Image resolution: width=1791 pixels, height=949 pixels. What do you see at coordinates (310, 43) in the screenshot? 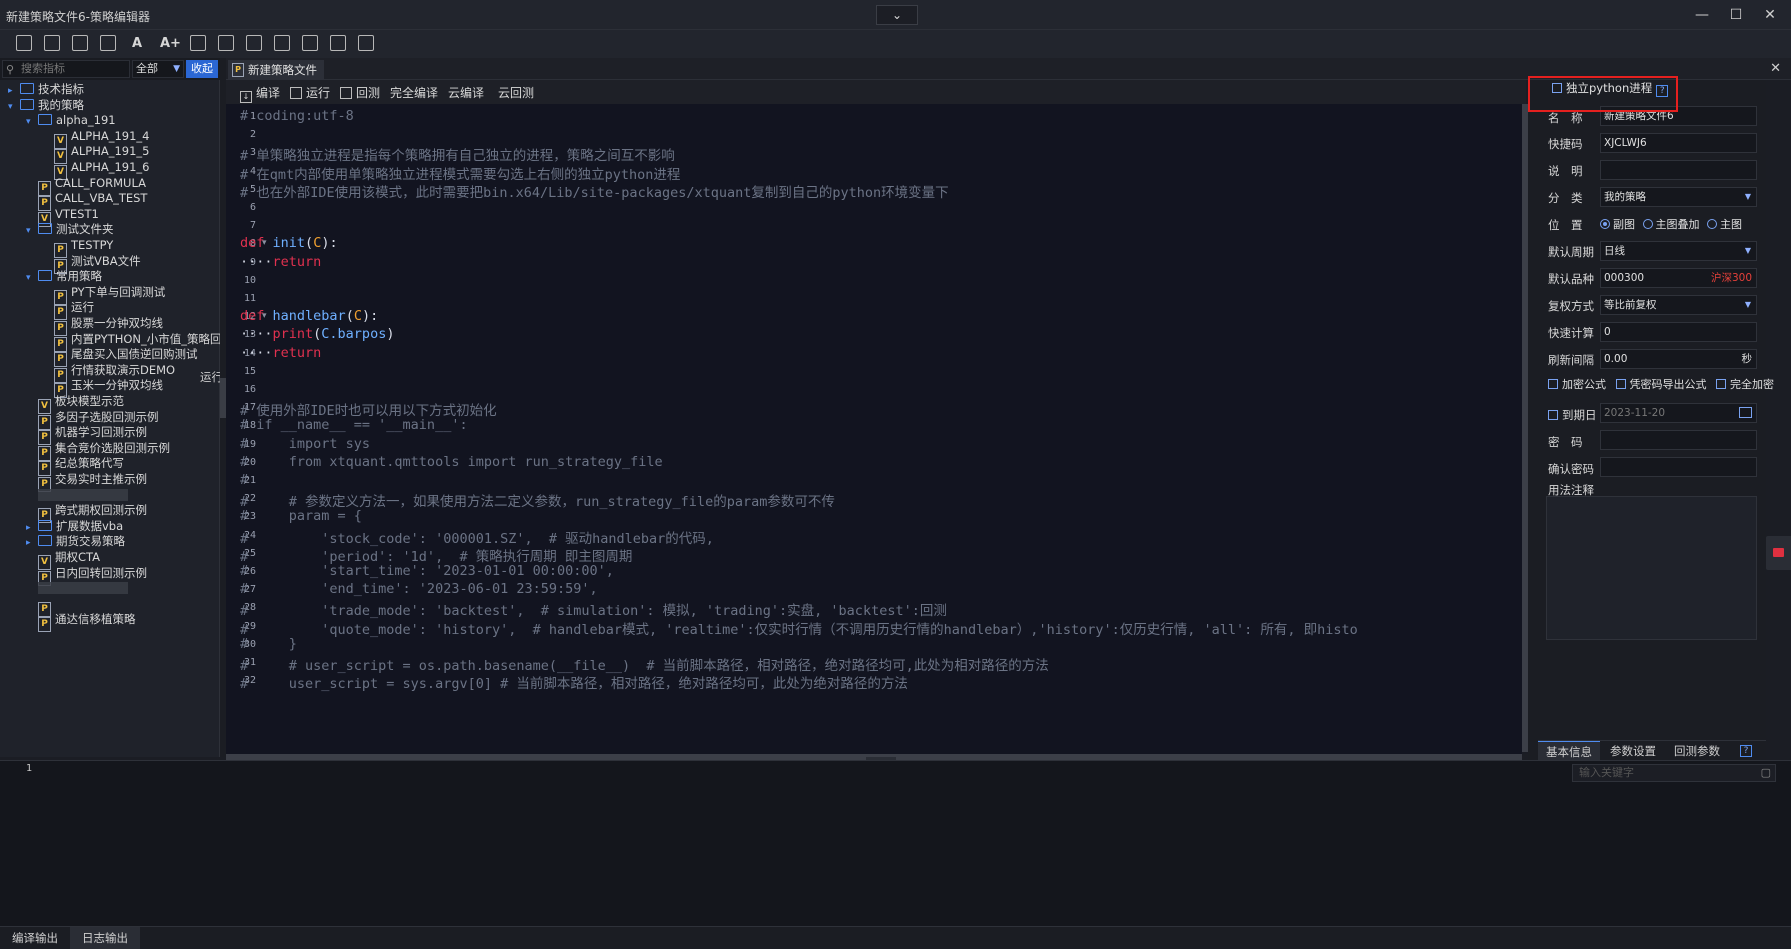
I see `list-icon` at bounding box center [310, 43].